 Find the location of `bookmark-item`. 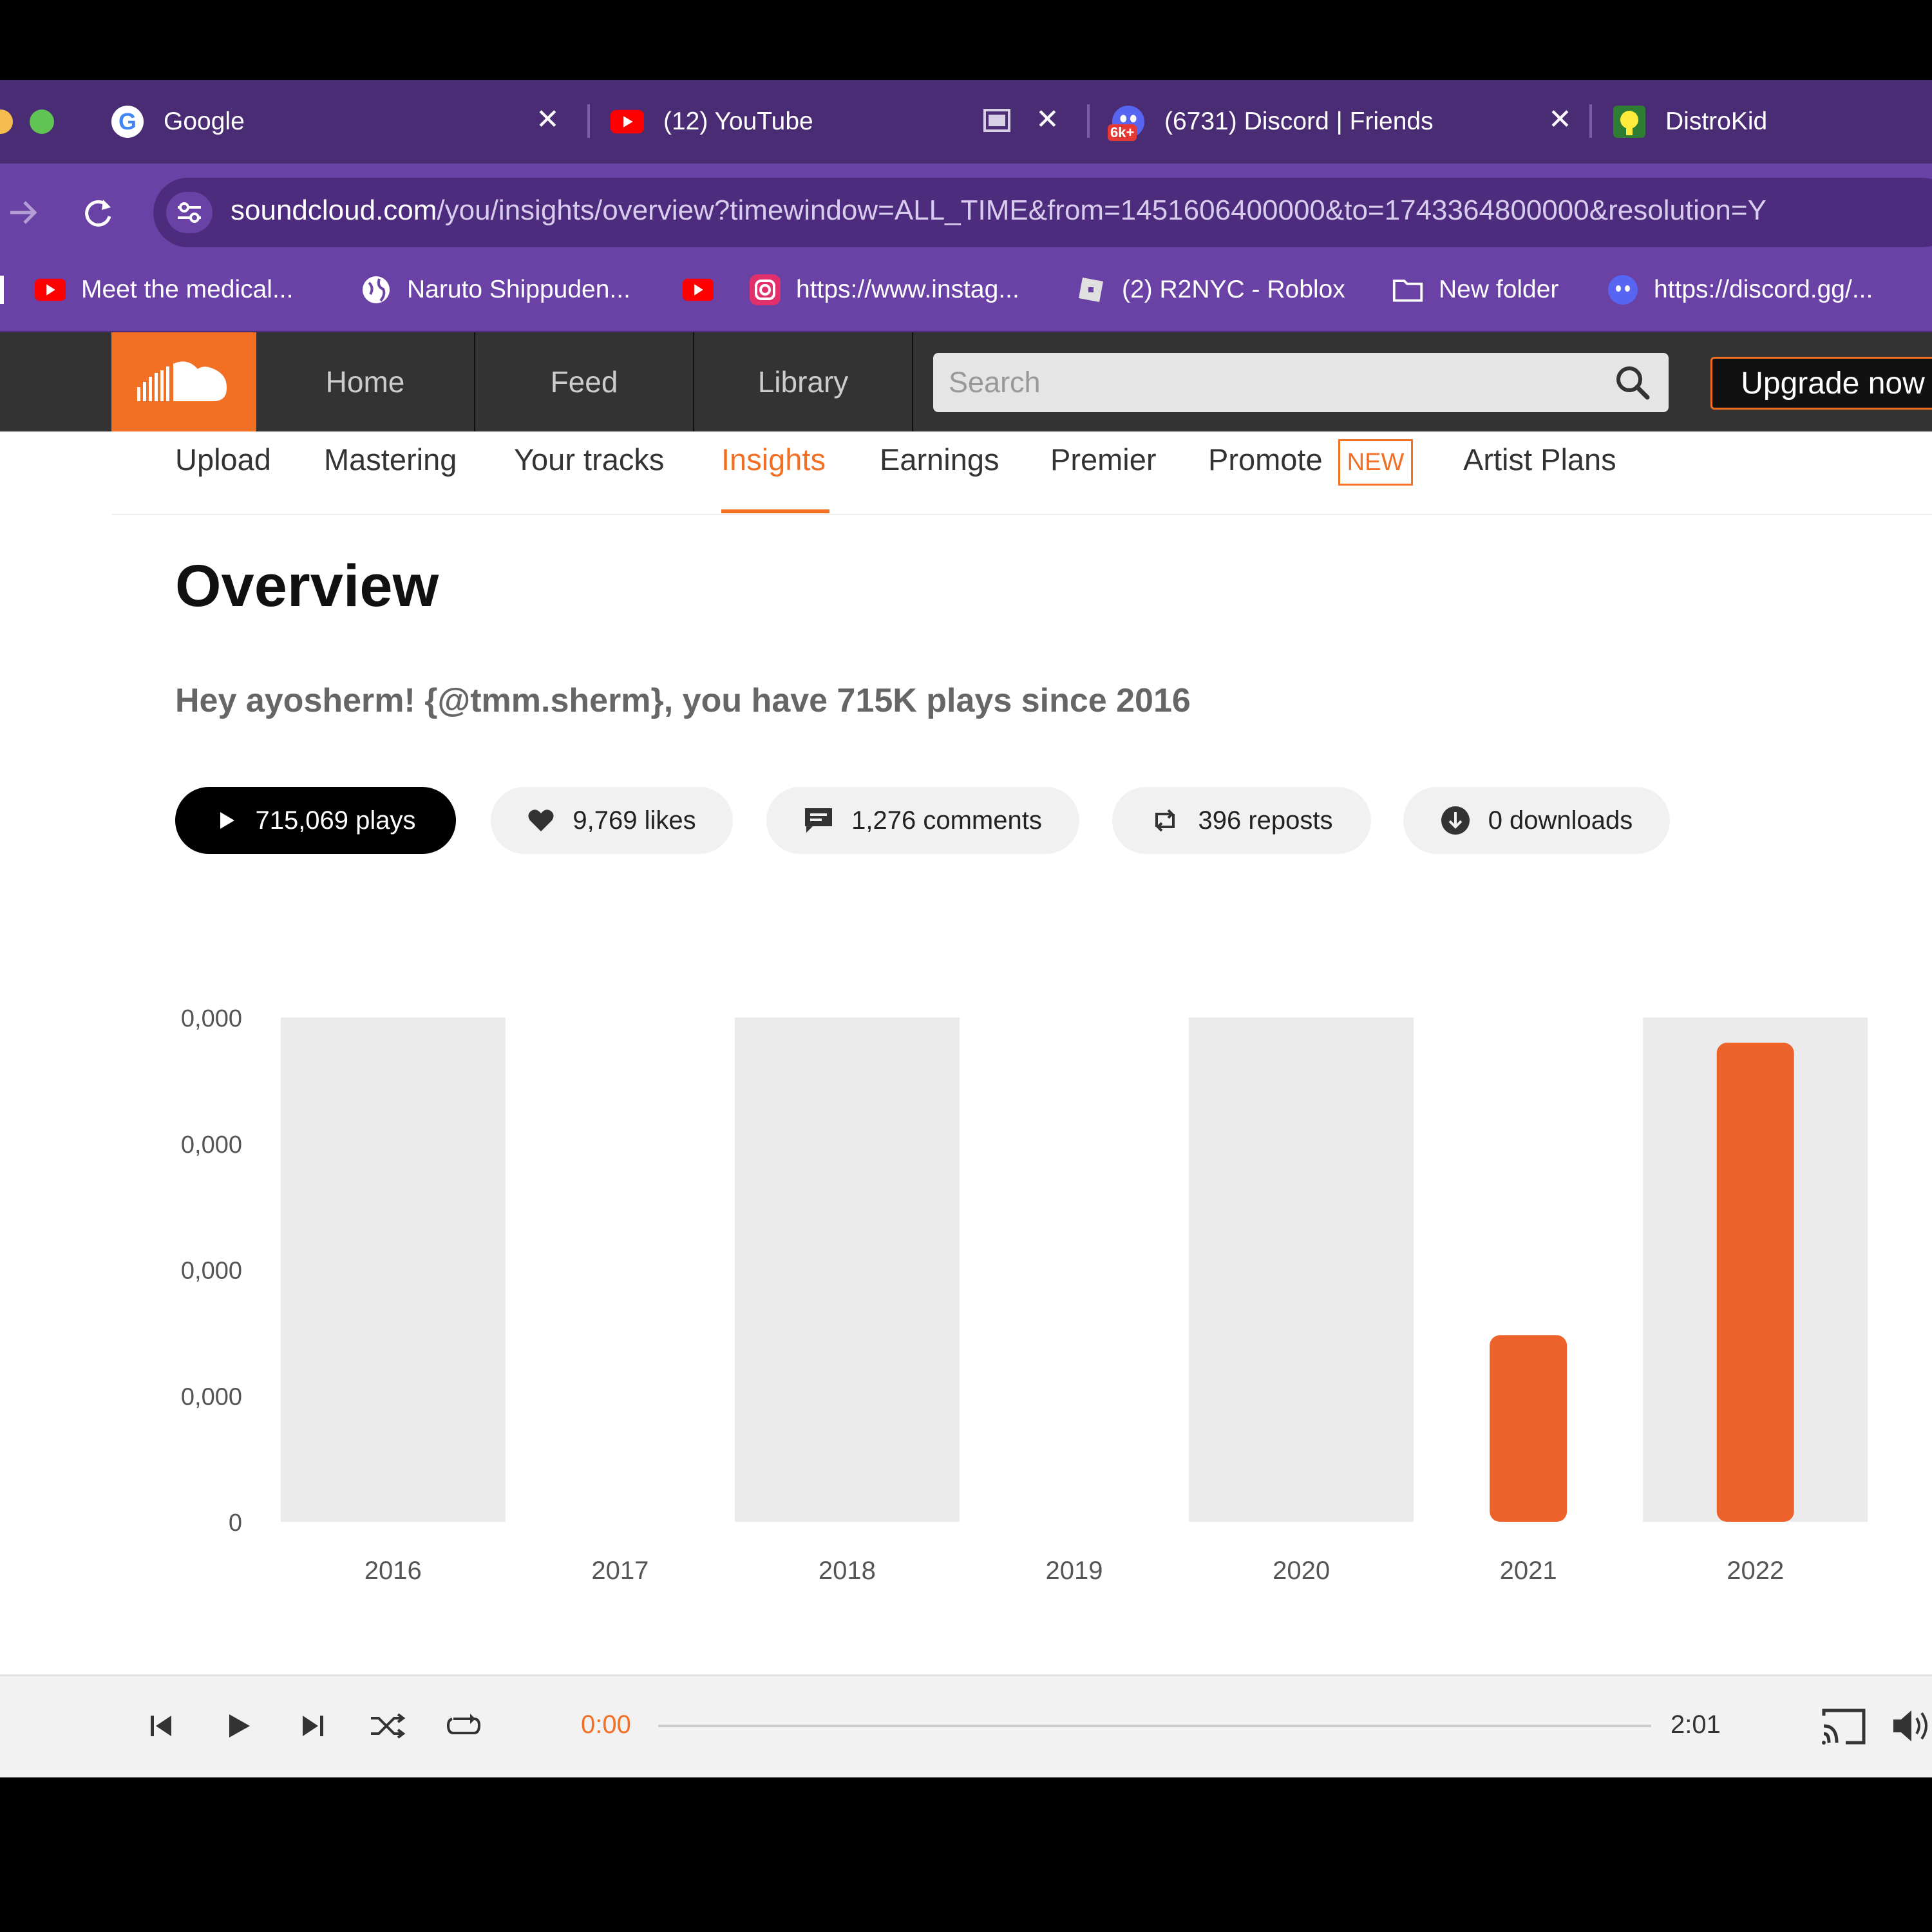

bookmark-item is located at coordinates (706, 289).